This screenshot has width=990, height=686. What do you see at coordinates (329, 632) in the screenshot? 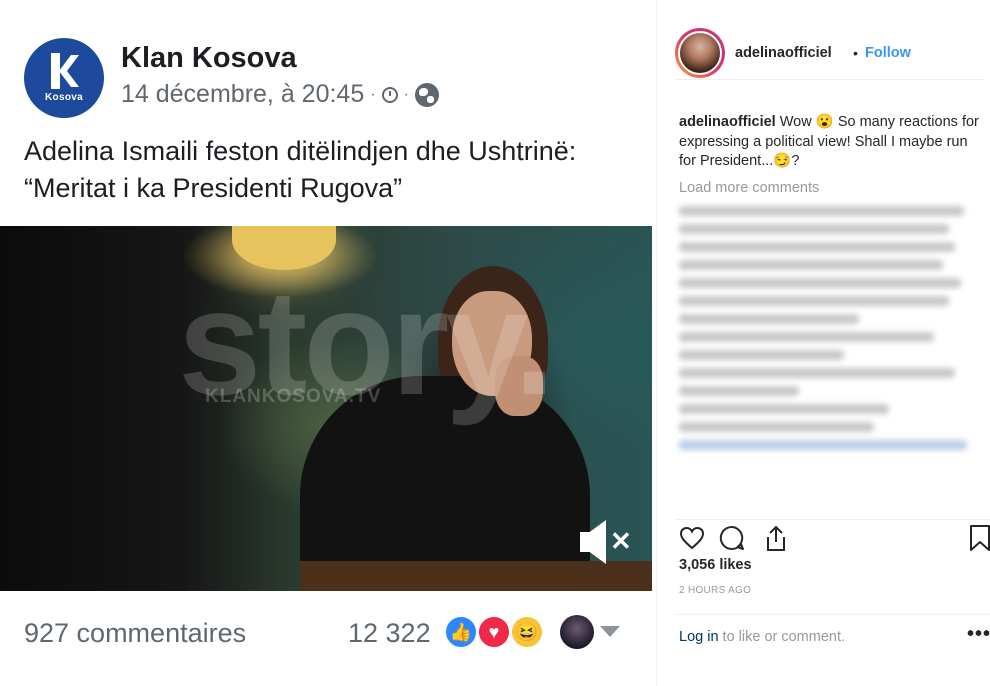
I see `post-footer: 927 commentaires 12 322 👍 ♥ 😆` at bounding box center [329, 632].